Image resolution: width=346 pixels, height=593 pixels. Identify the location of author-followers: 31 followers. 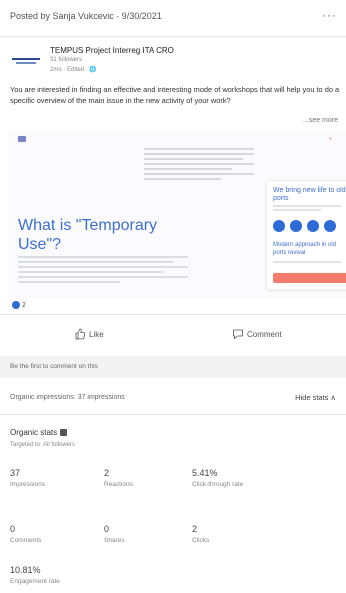
(66, 60).